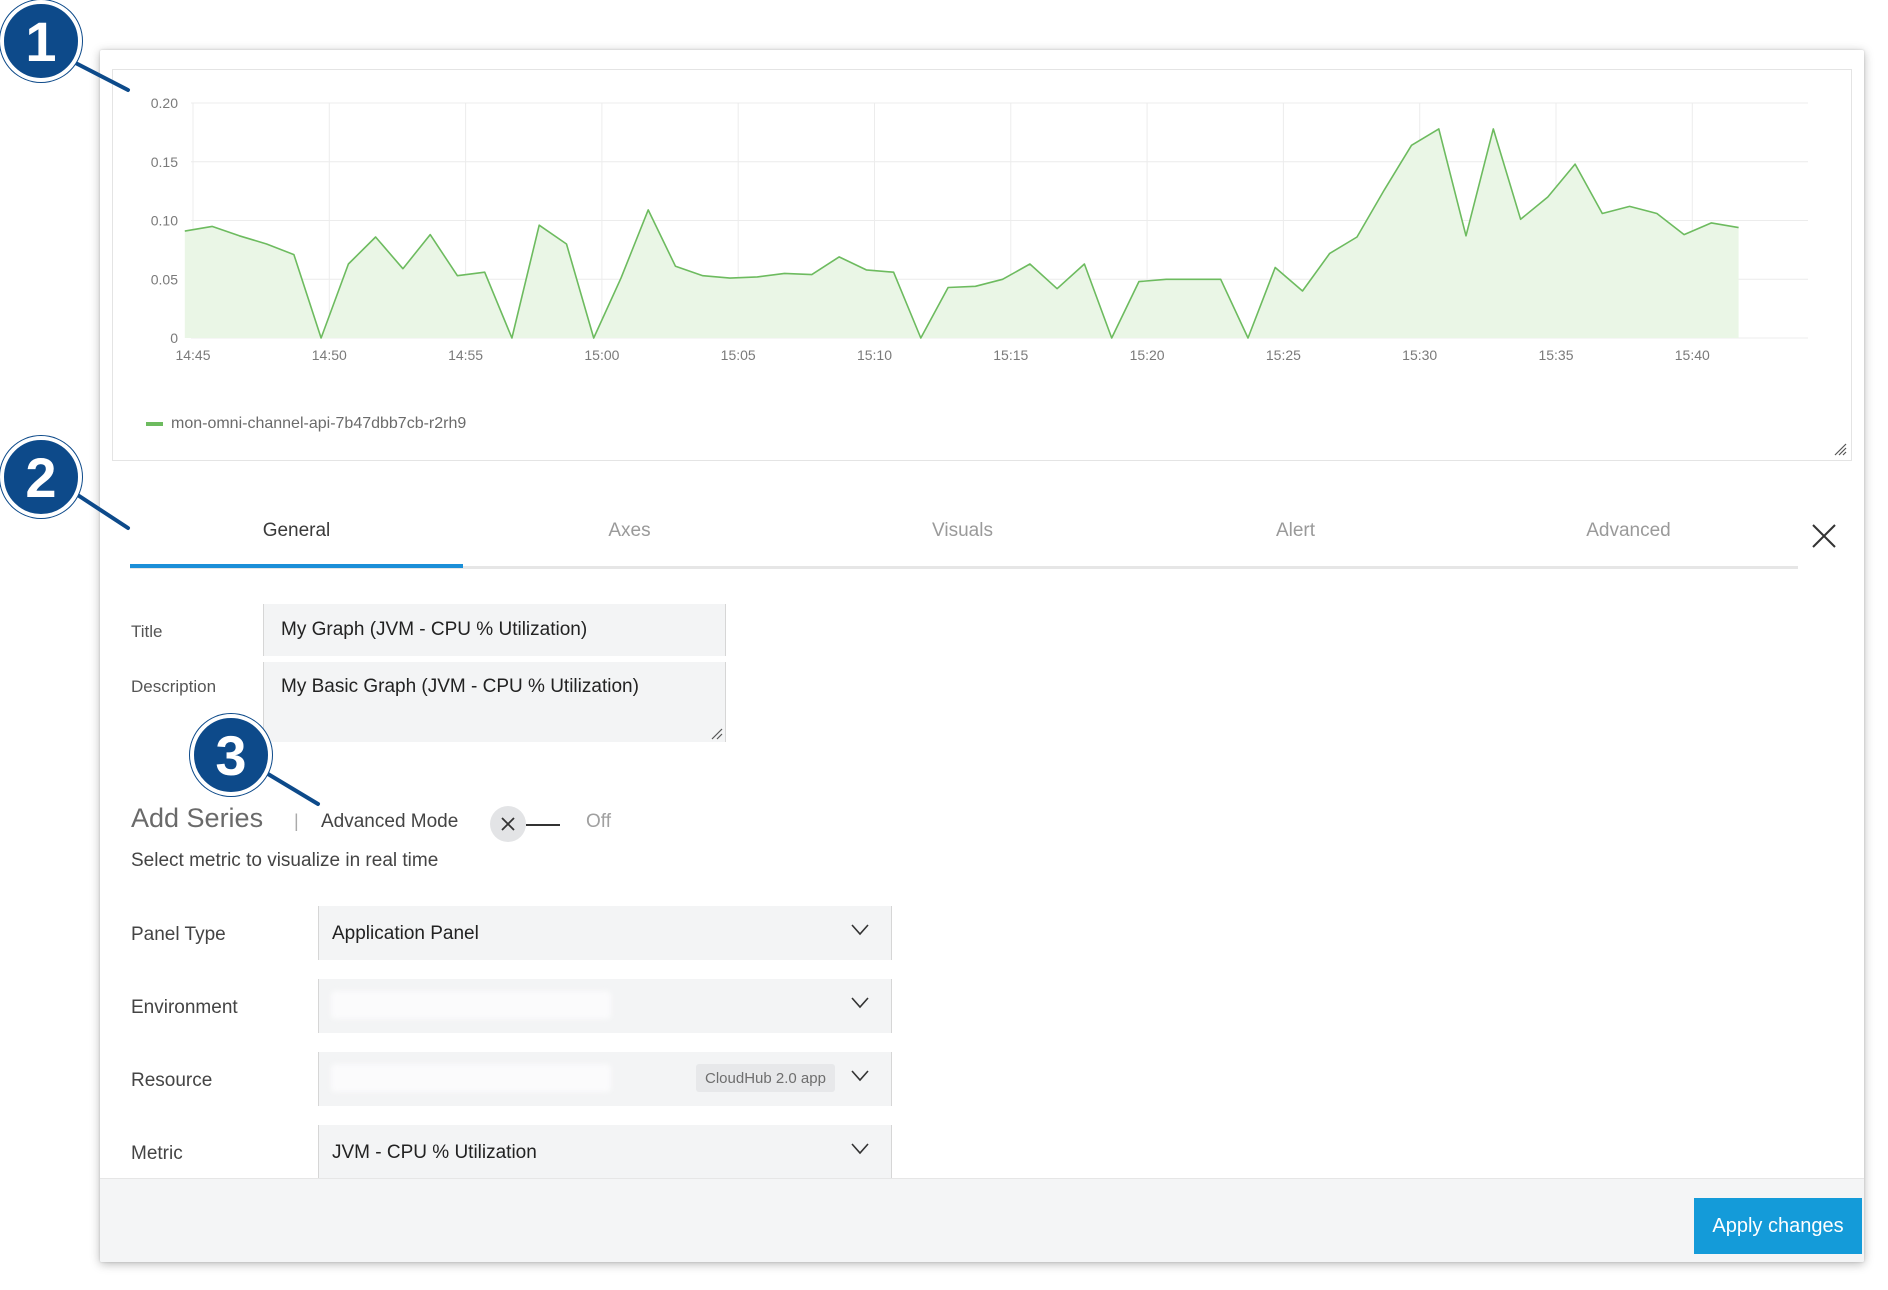 This screenshot has height=1290, width=1888. I want to click on chart-legend: mon-omni-channel-api-7b47dbb7cb-r2rh9, so click(306, 424).